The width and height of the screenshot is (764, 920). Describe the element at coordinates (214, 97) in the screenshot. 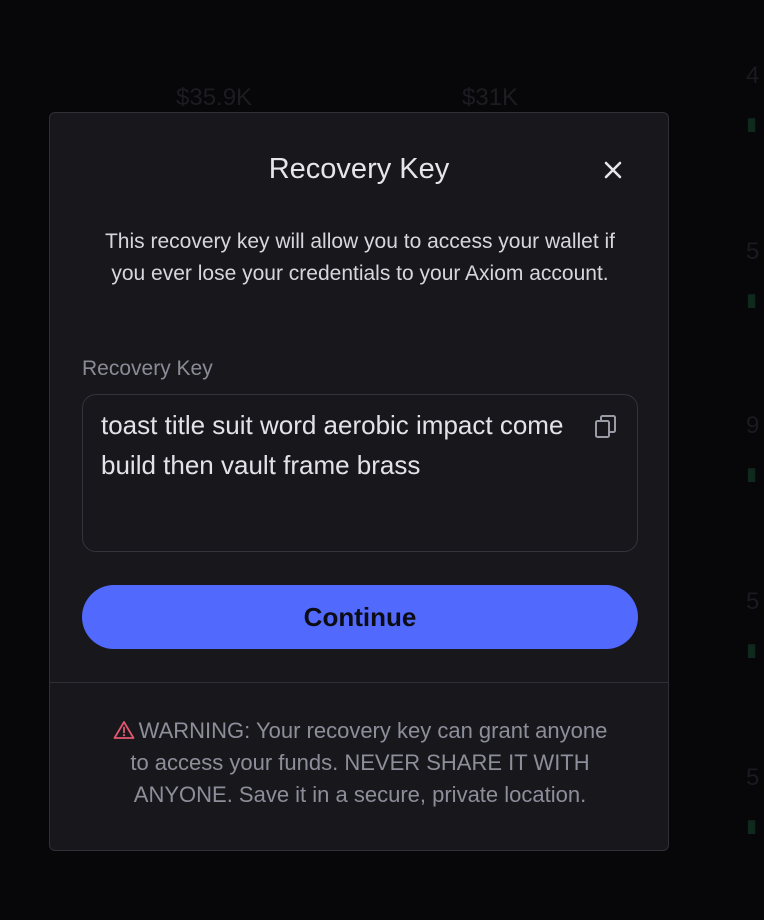

I see `background-price-left: $35.9K` at that location.